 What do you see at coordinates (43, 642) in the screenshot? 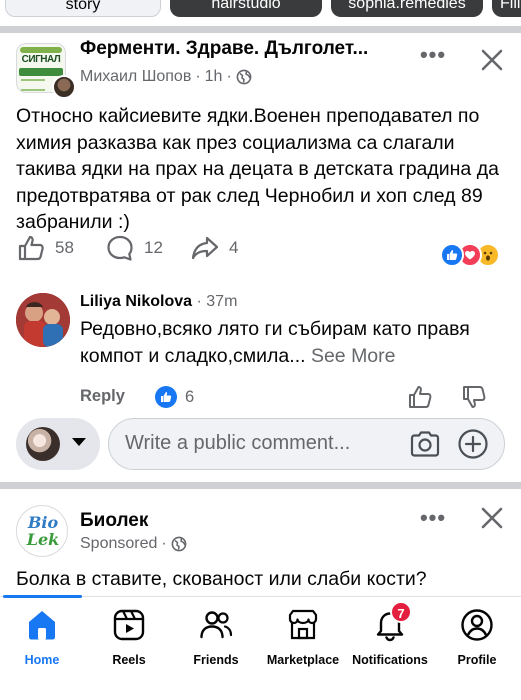
I see `nav-home: Home` at bounding box center [43, 642].